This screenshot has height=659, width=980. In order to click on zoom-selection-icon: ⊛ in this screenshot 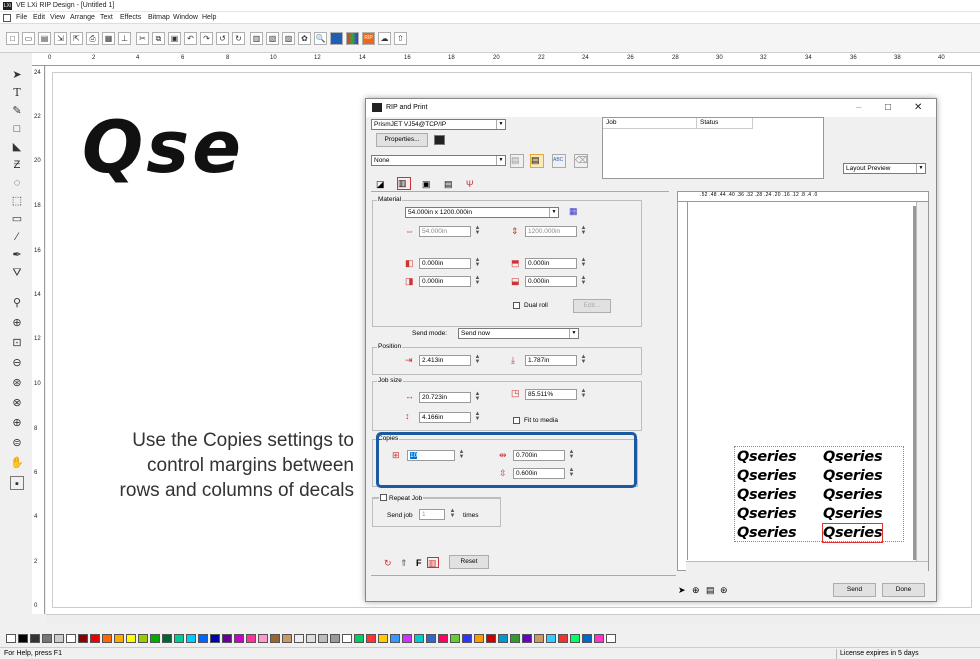, I will do `click(17, 383)`.